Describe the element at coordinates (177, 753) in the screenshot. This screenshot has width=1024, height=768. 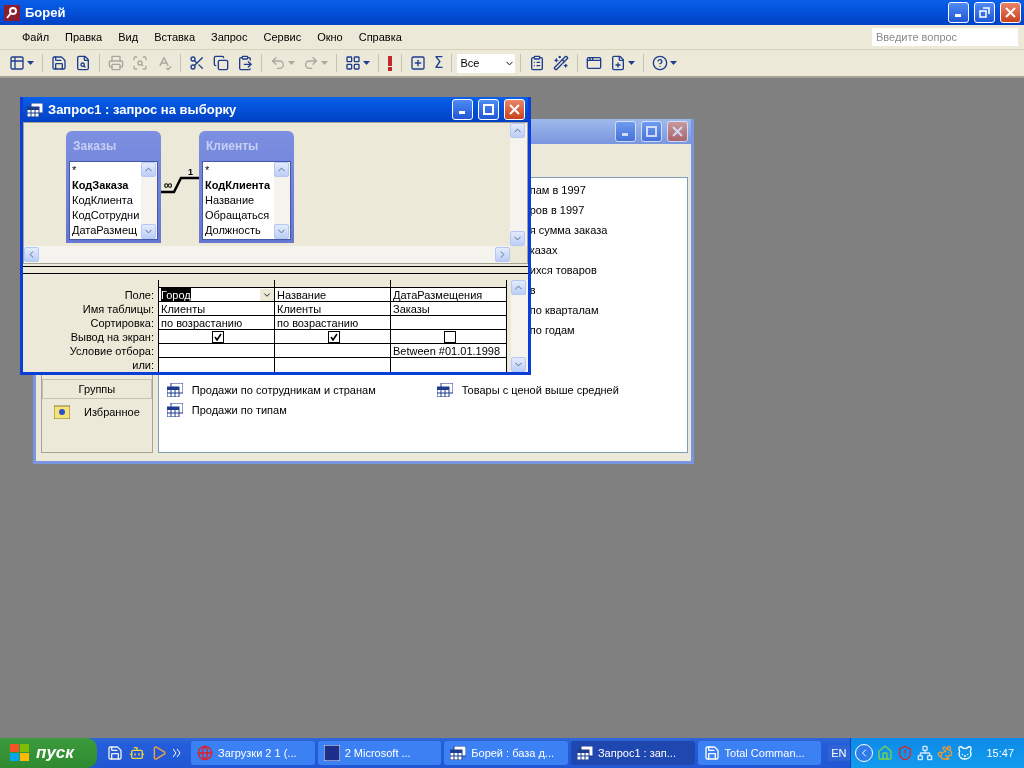
I see `more-icon` at that location.